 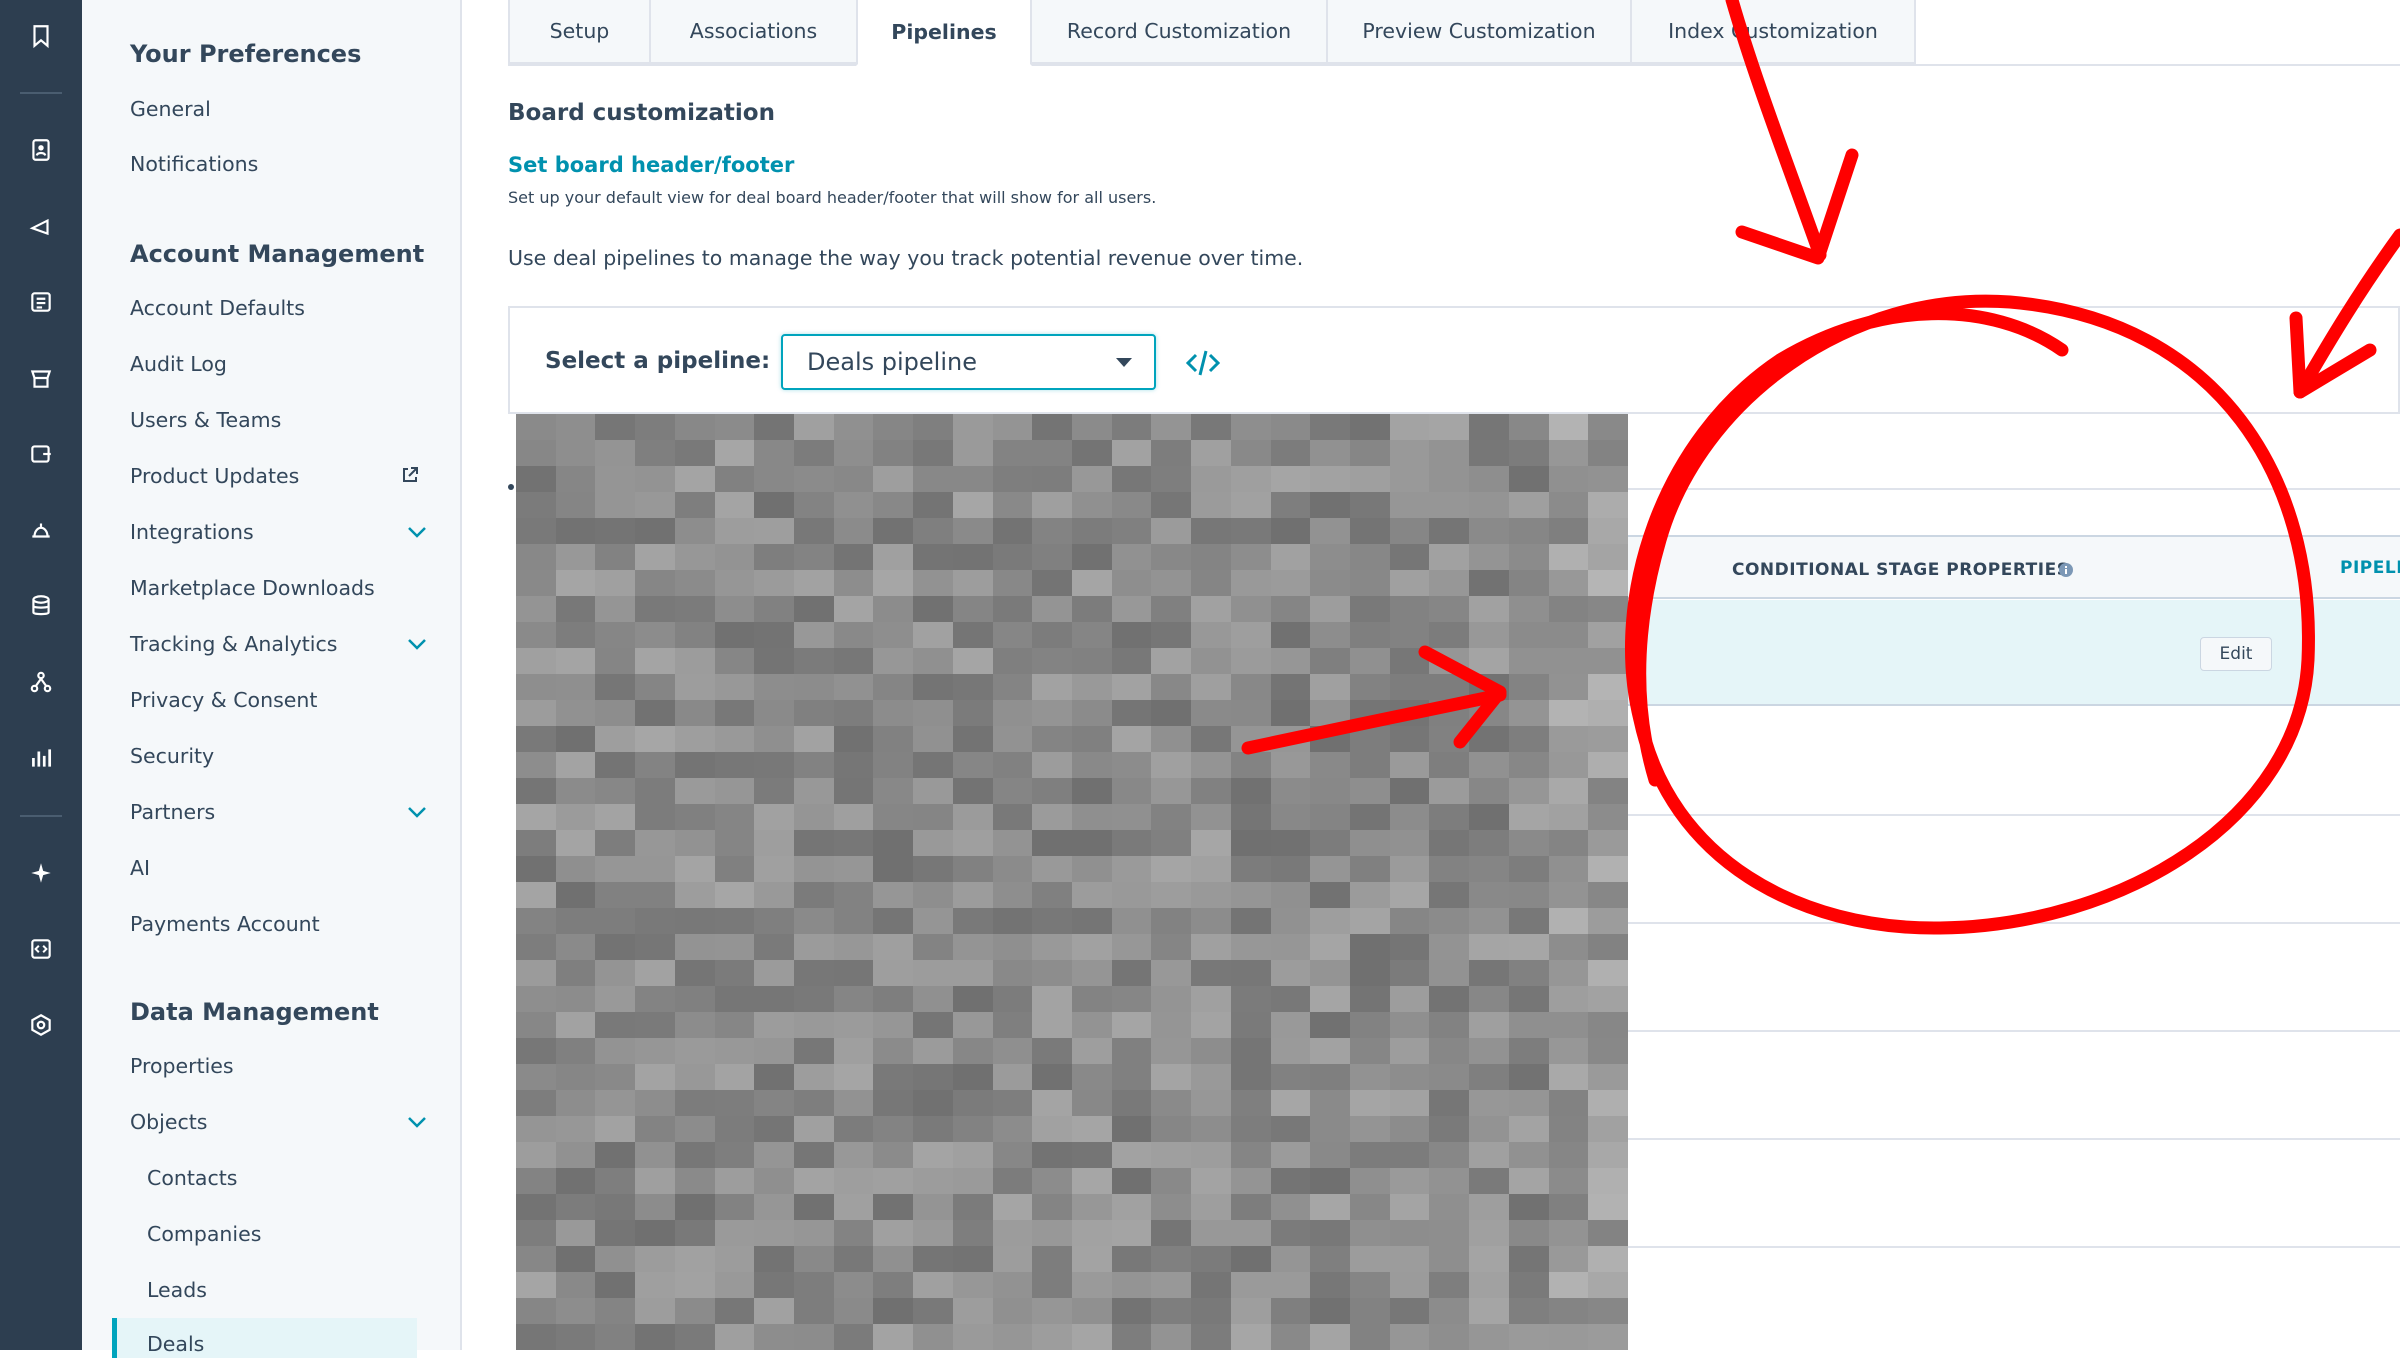 I want to click on tab-record-customization: Record Customization, so click(x=1179, y=32).